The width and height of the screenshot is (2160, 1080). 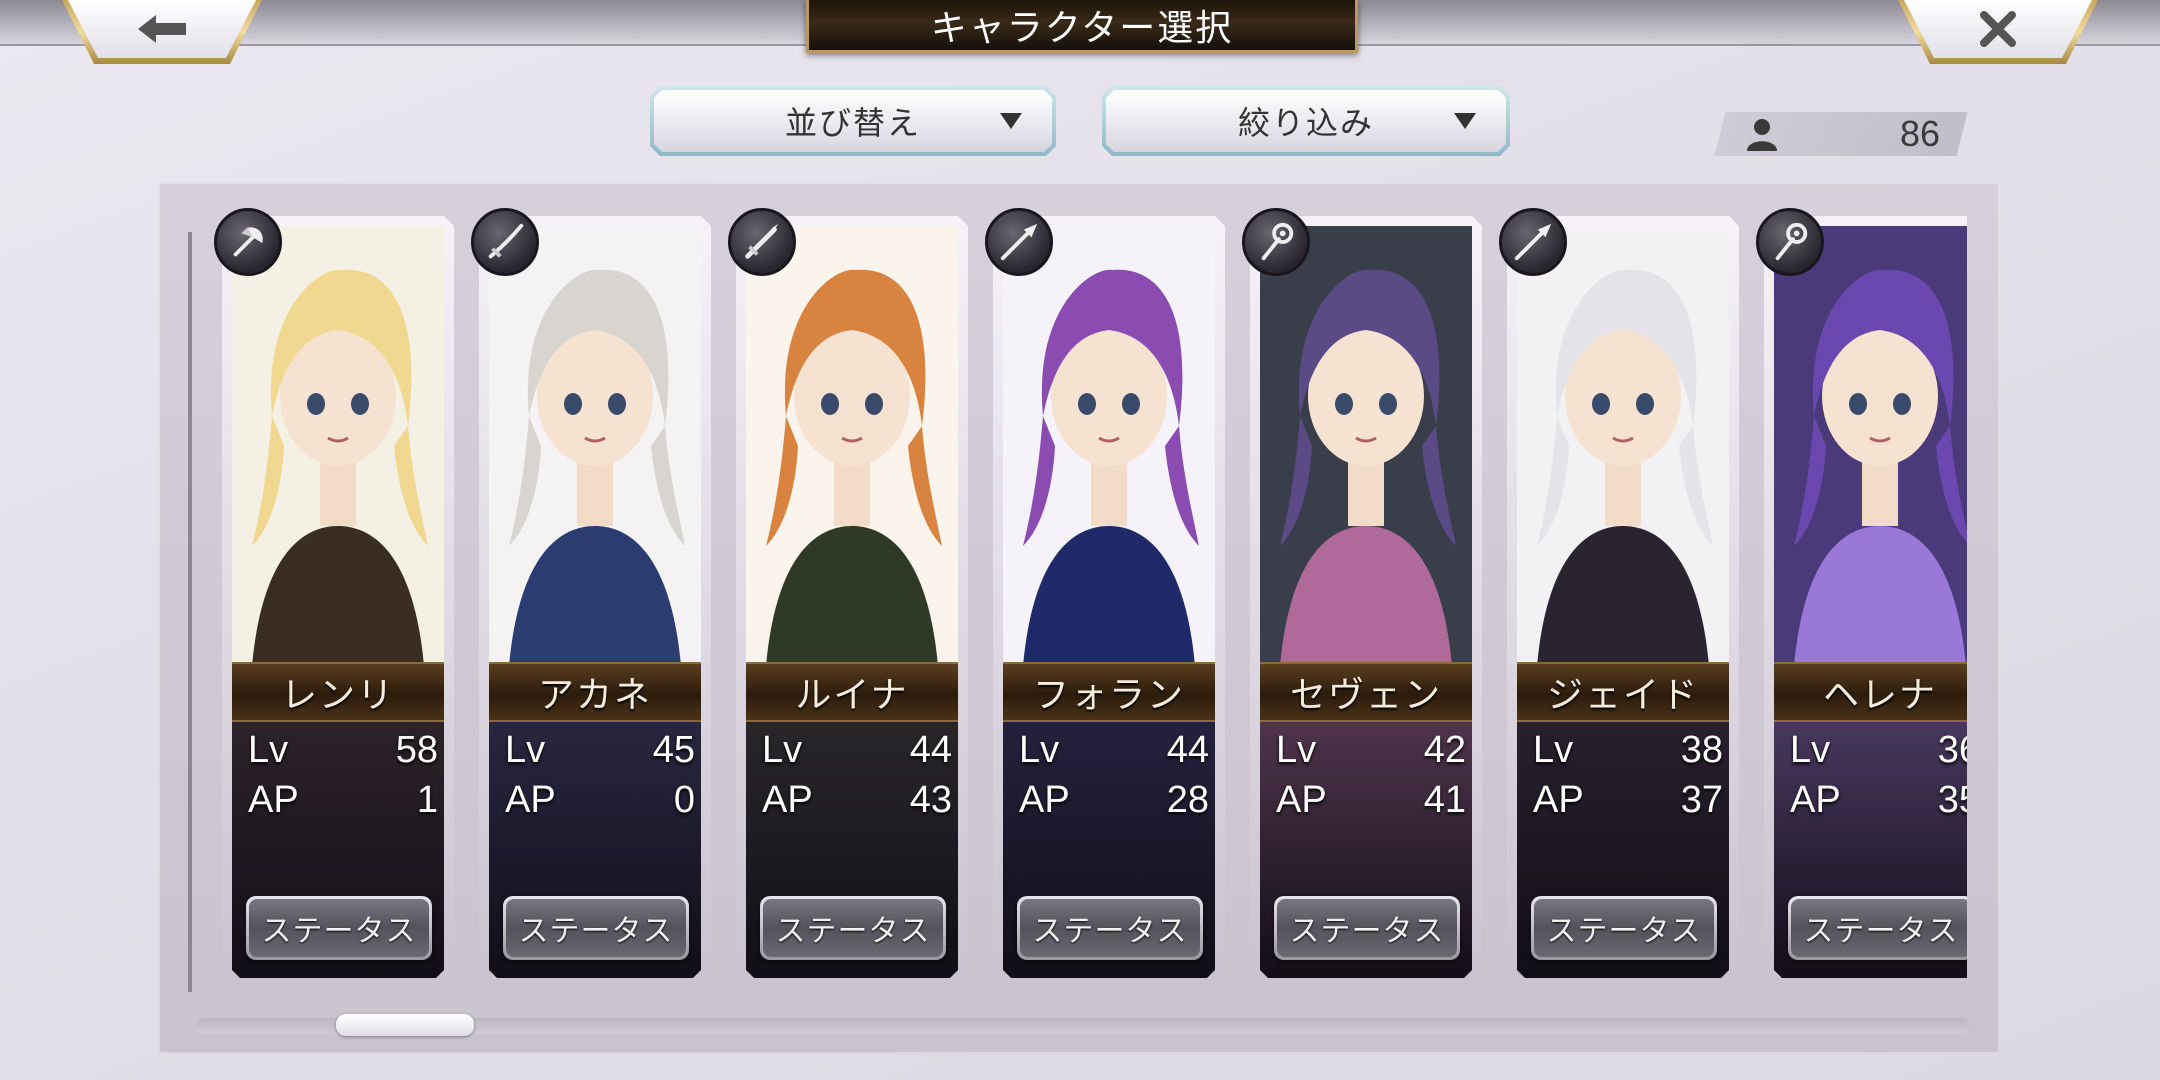 I want to click on character-ap-row: AP 41, so click(x=1371, y=800).